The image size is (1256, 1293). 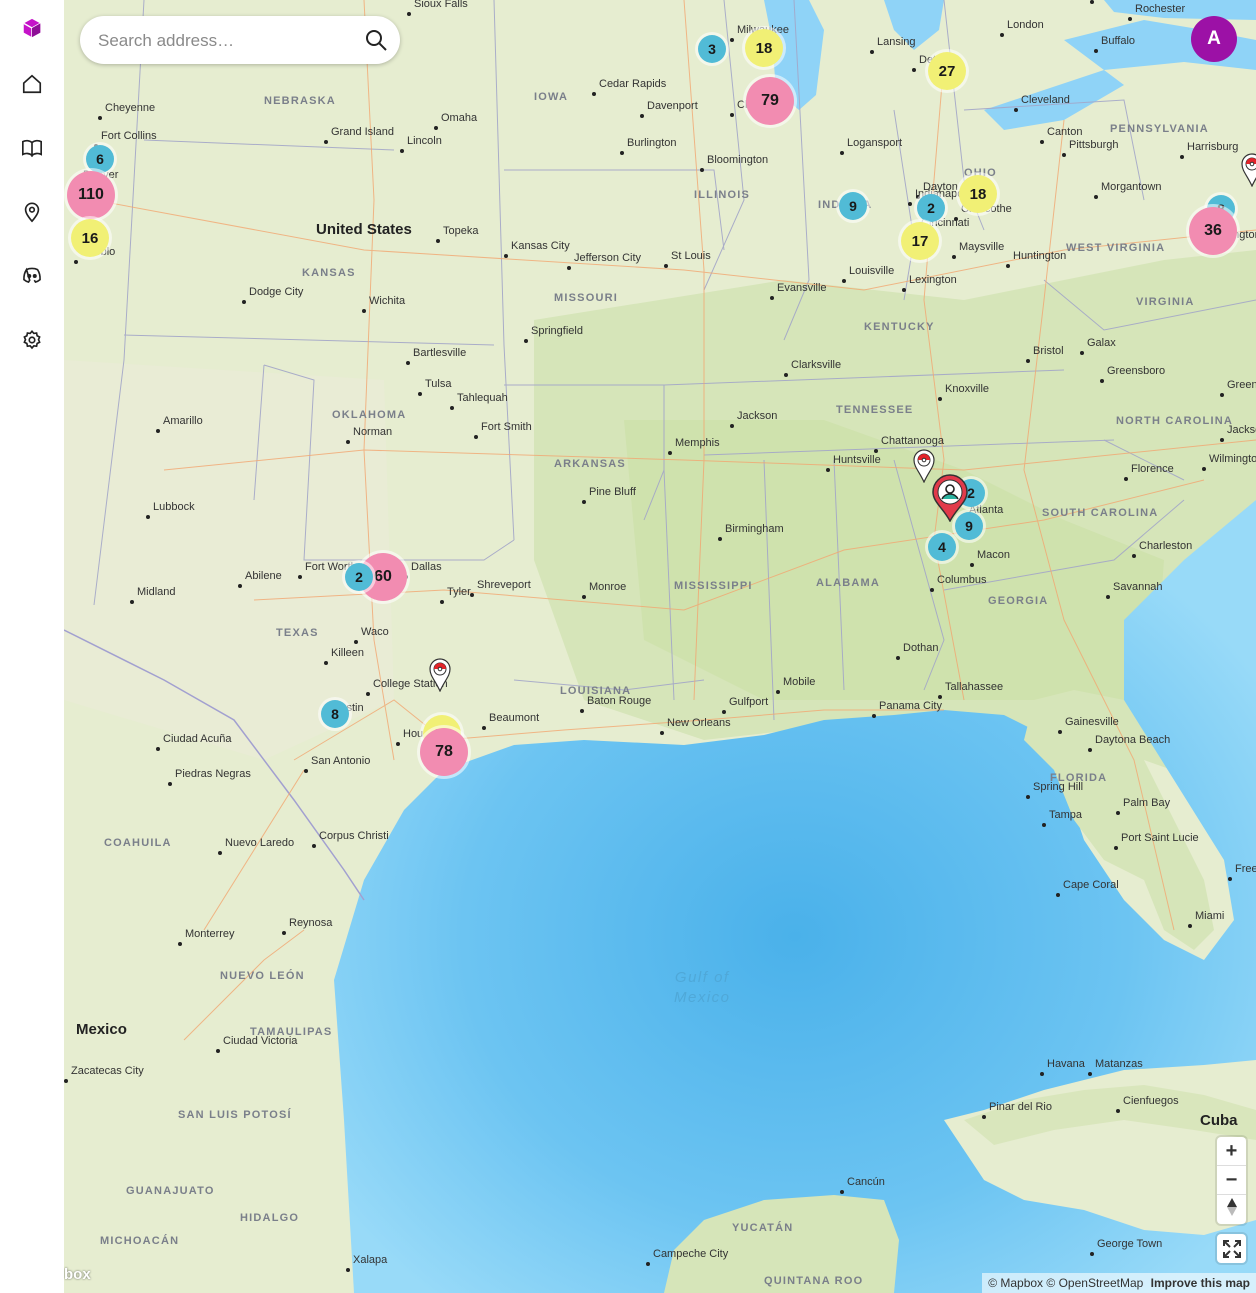 What do you see at coordinates (1131, 187) in the screenshot?
I see `city-label: Morgantown` at bounding box center [1131, 187].